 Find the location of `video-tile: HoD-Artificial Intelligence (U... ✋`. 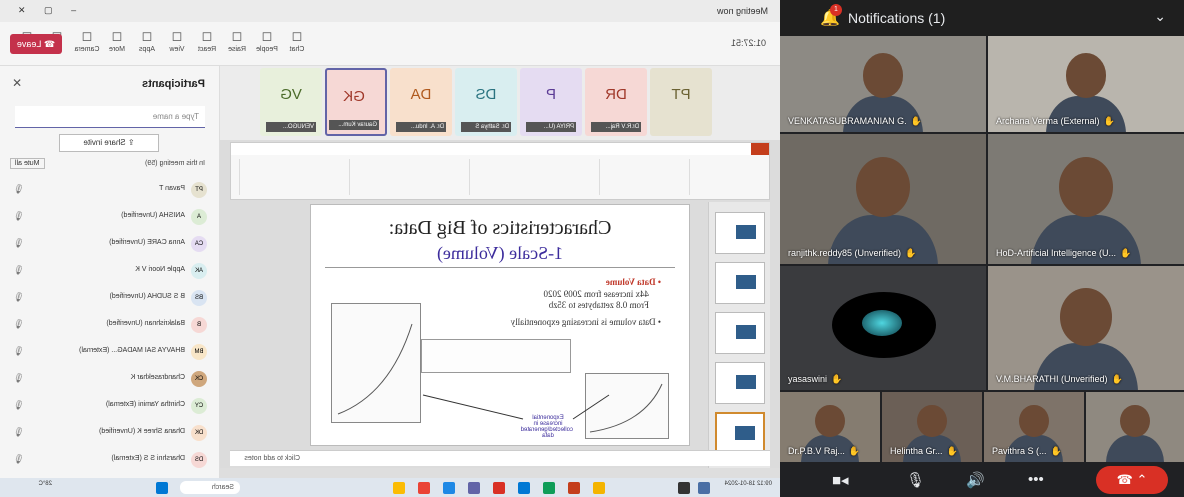

video-tile: HoD-Artificial Intelligence (U... ✋ is located at coordinates (1086, 199).